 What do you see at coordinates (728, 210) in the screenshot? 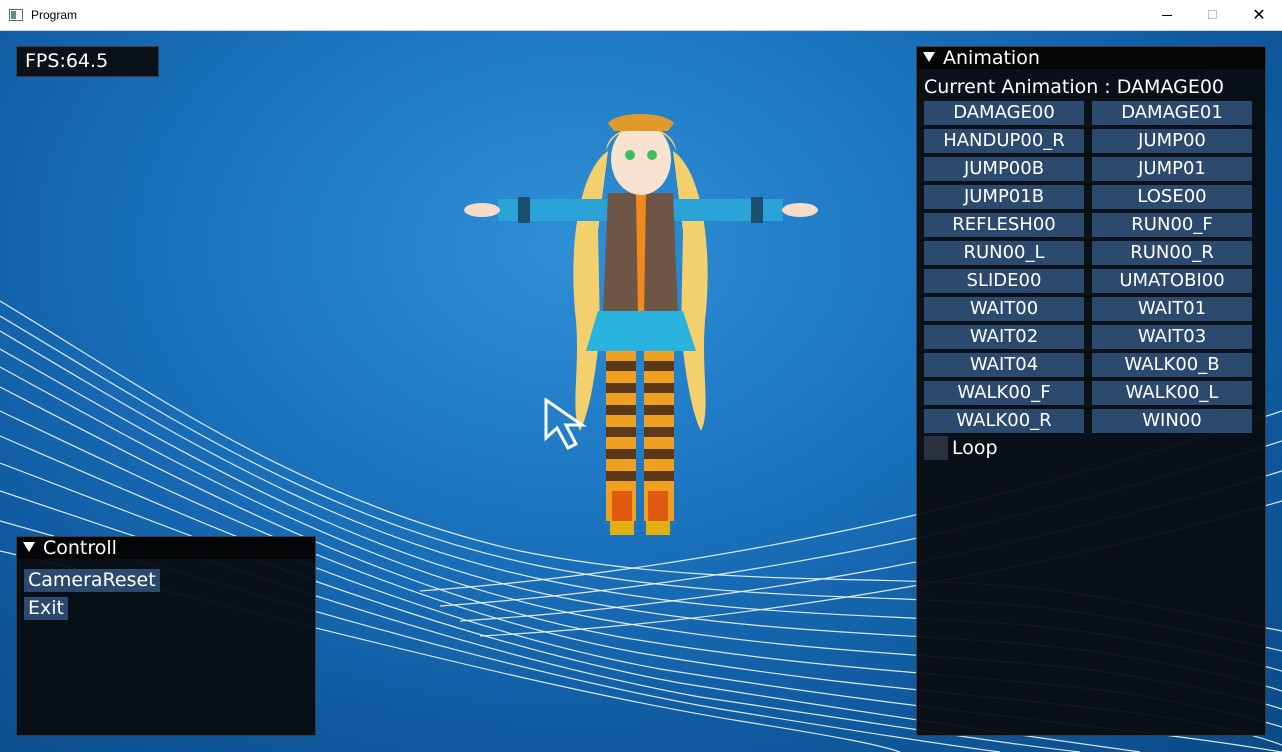
I see `right-arm` at bounding box center [728, 210].